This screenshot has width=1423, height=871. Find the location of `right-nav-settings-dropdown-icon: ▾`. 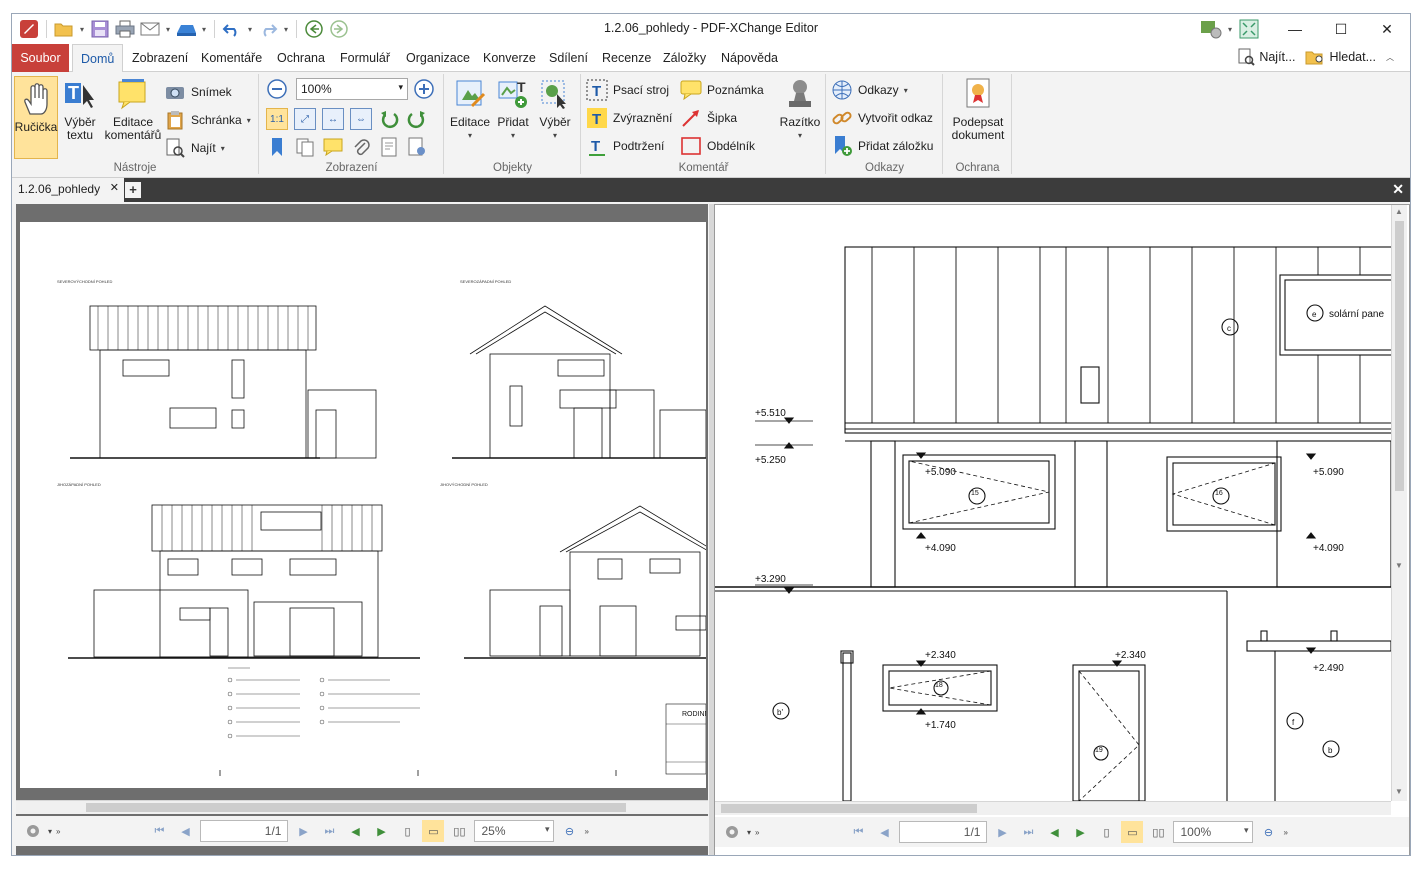

right-nav-settings-dropdown-icon: ▾ is located at coordinates (749, 832).